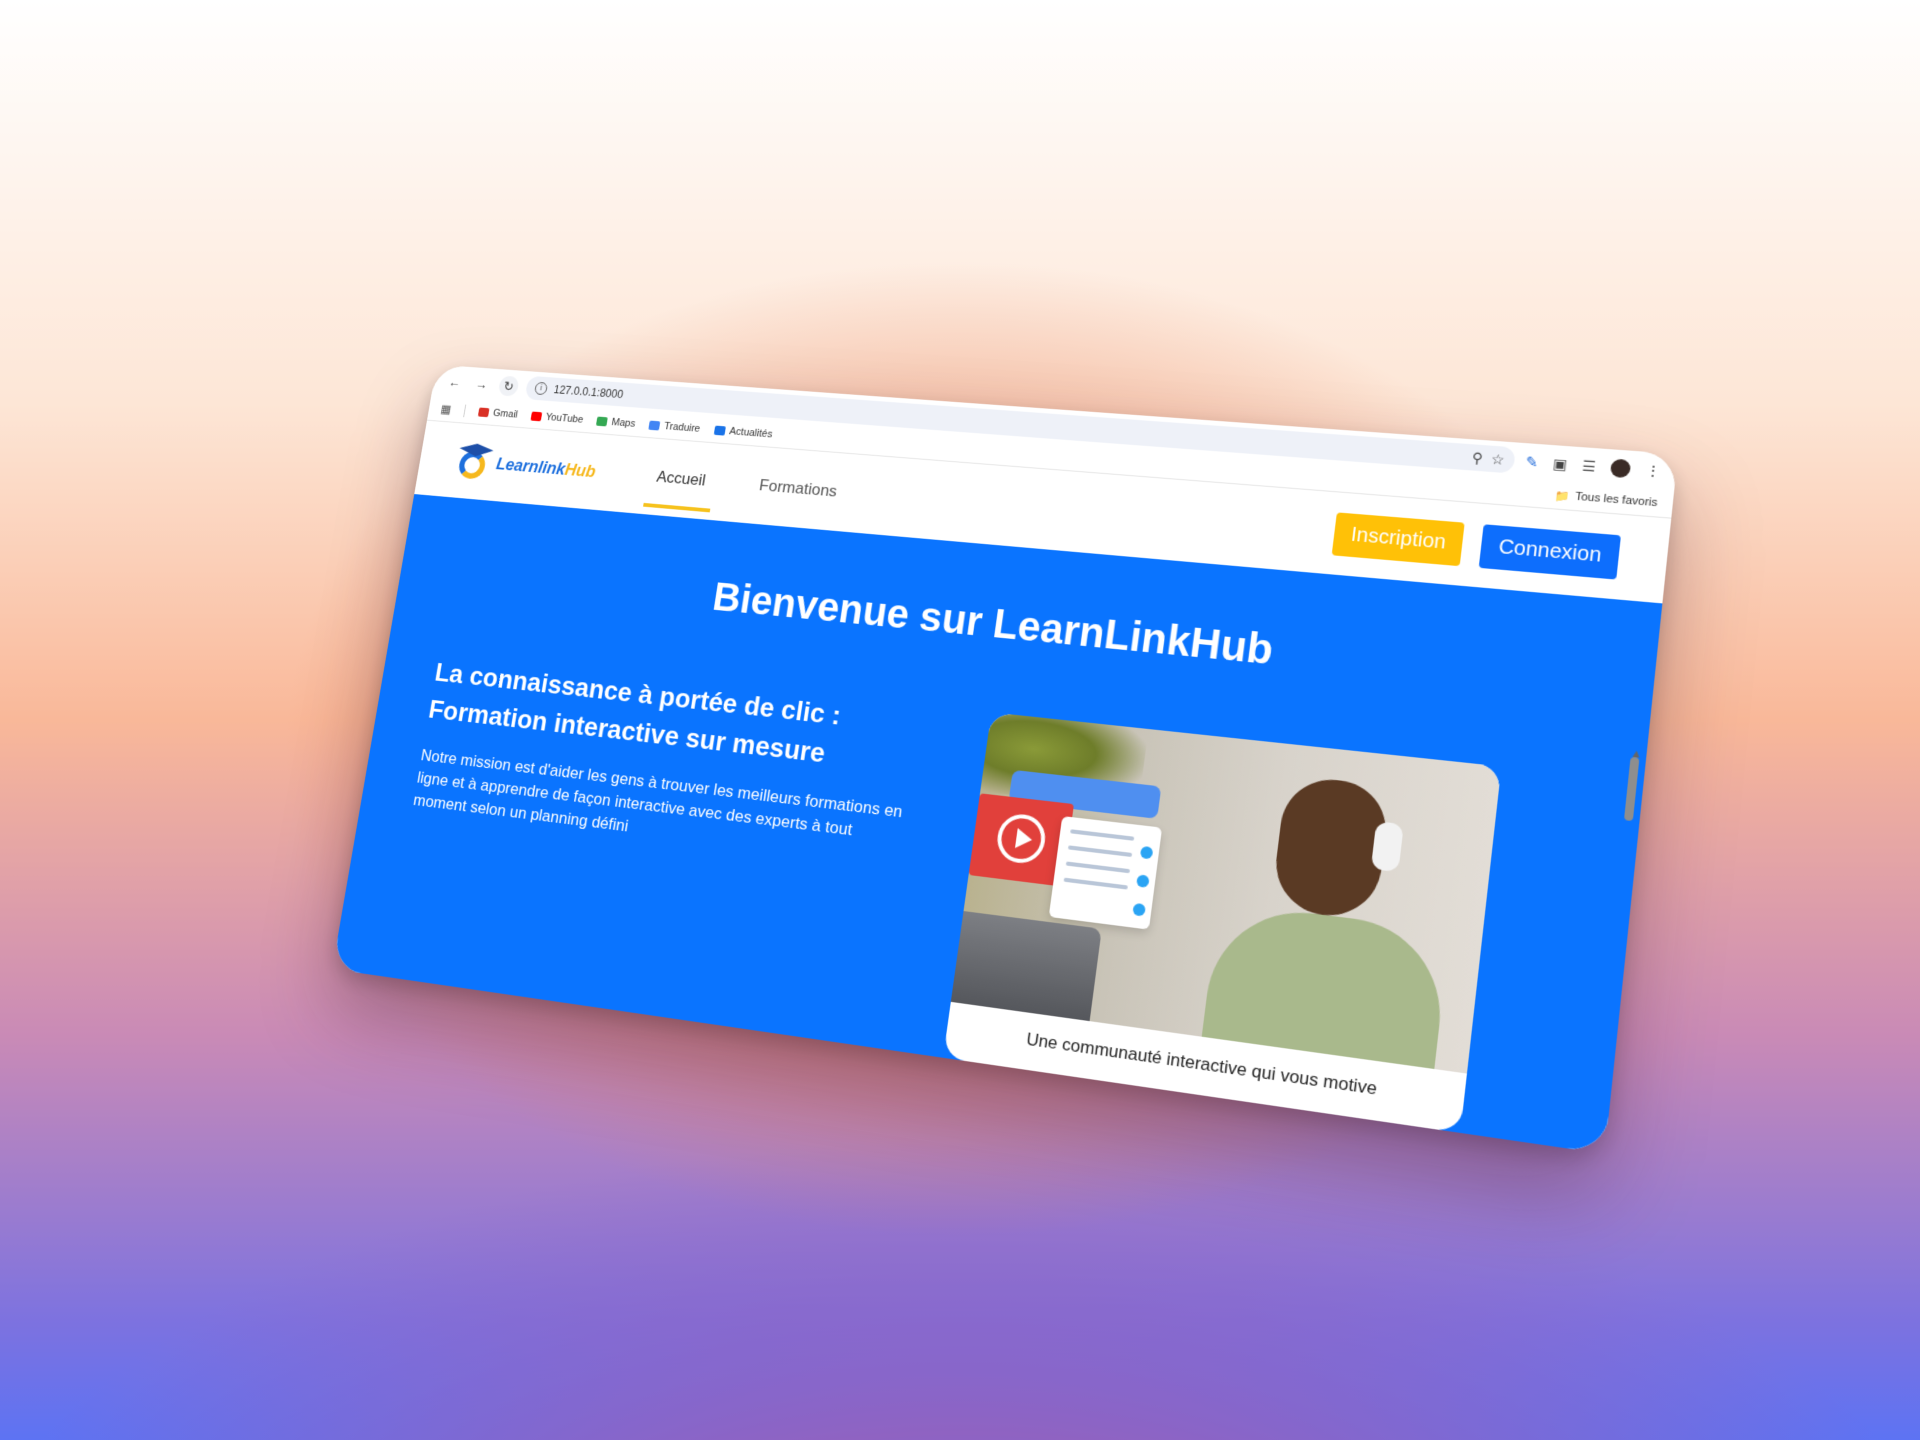  What do you see at coordinates (1620, 468) in the screenshot?
I see `profile-avatar` at bounding box center [1620, 468].